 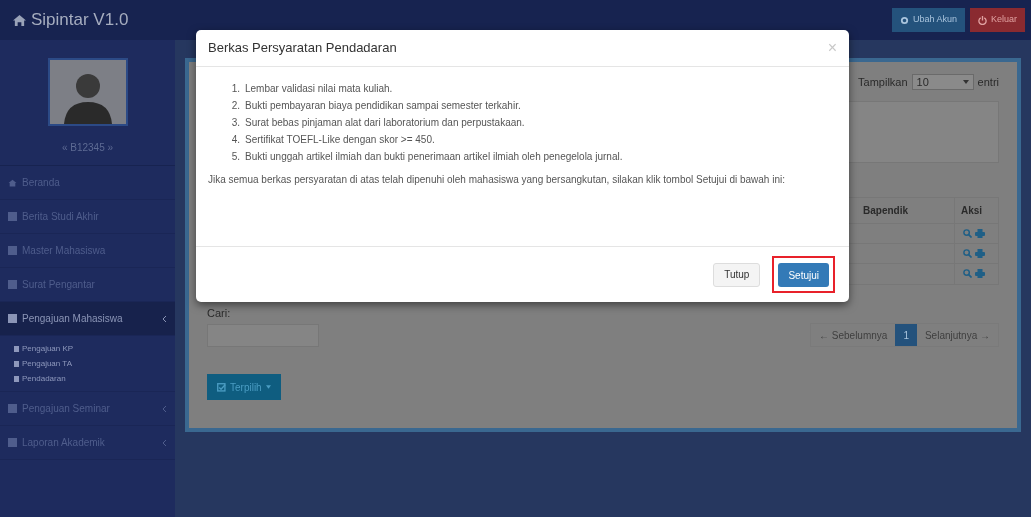 I want to click on user-id: « B12345 », so click(x=87, y=148).